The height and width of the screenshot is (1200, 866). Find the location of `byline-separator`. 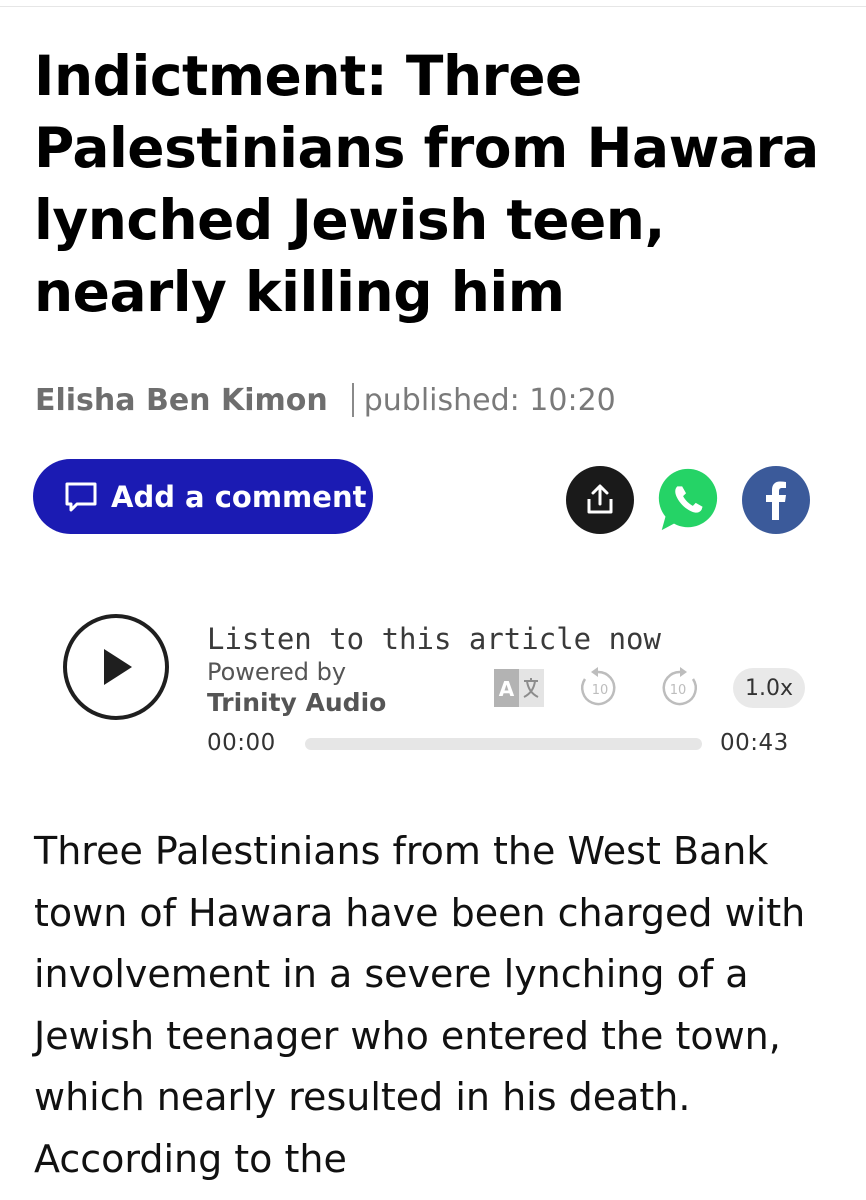

byline-separator is located at coordinates (352, 400).